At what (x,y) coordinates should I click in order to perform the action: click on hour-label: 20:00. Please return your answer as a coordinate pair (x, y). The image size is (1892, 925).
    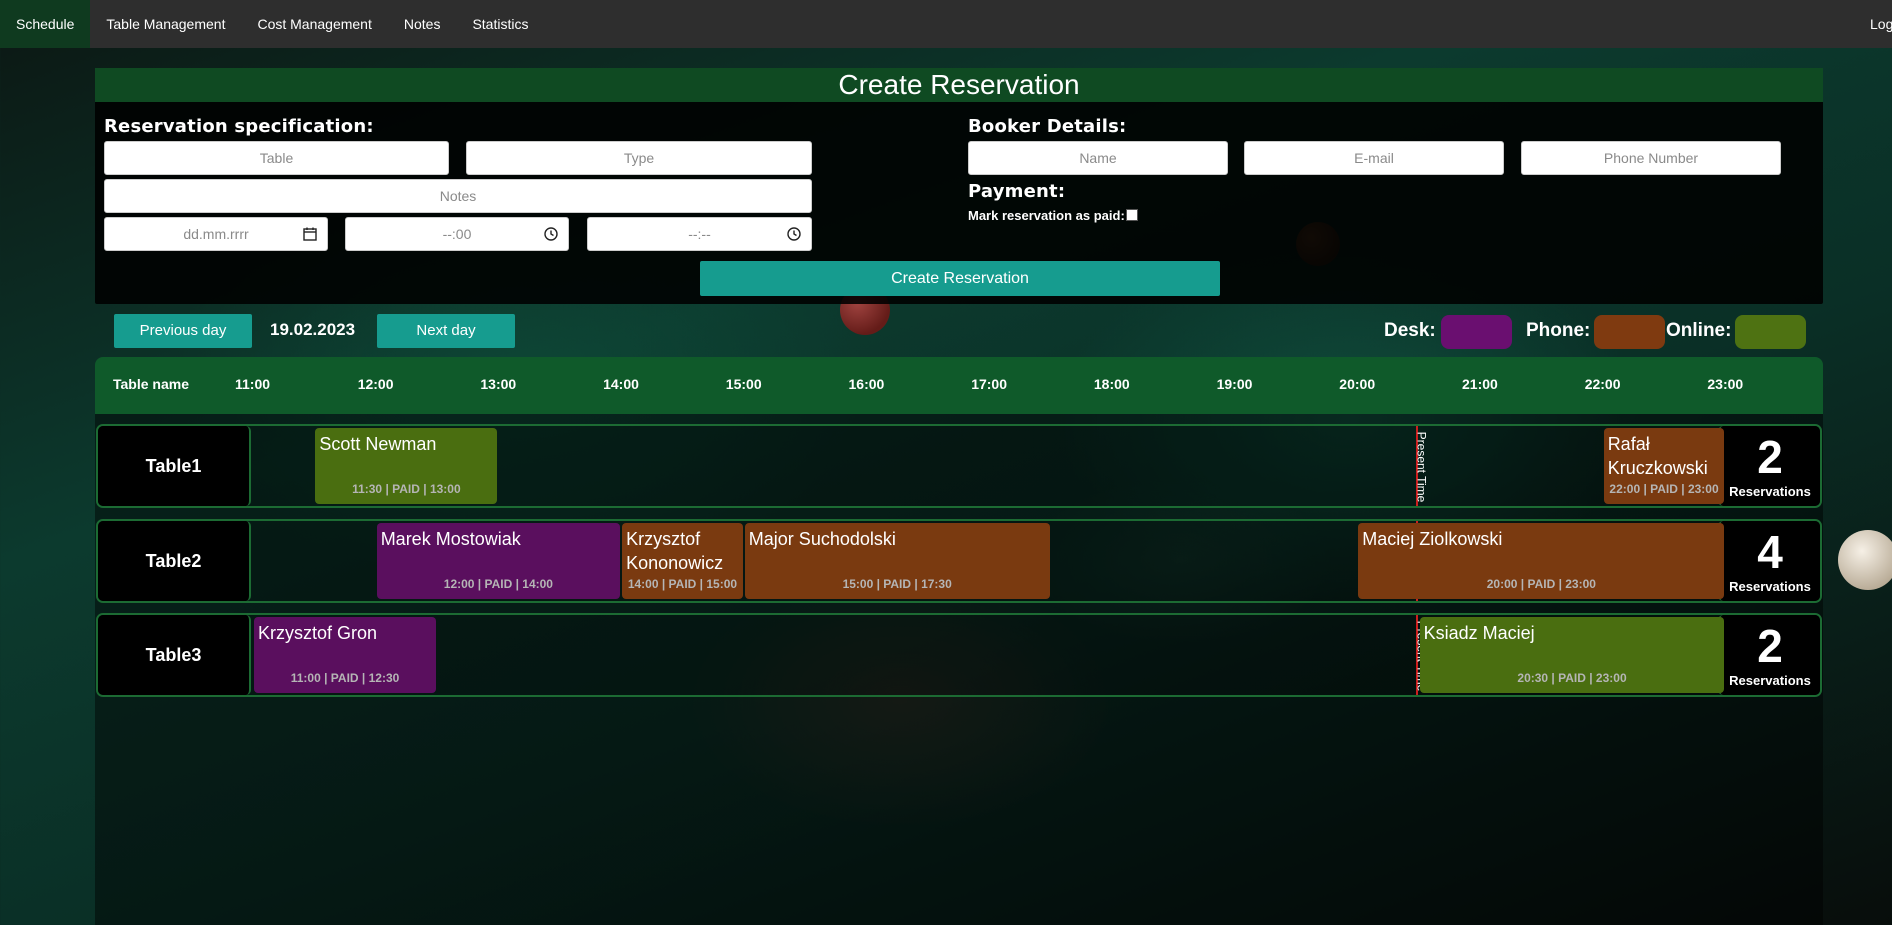
    Looking at the image, I should click on (1357, 384).